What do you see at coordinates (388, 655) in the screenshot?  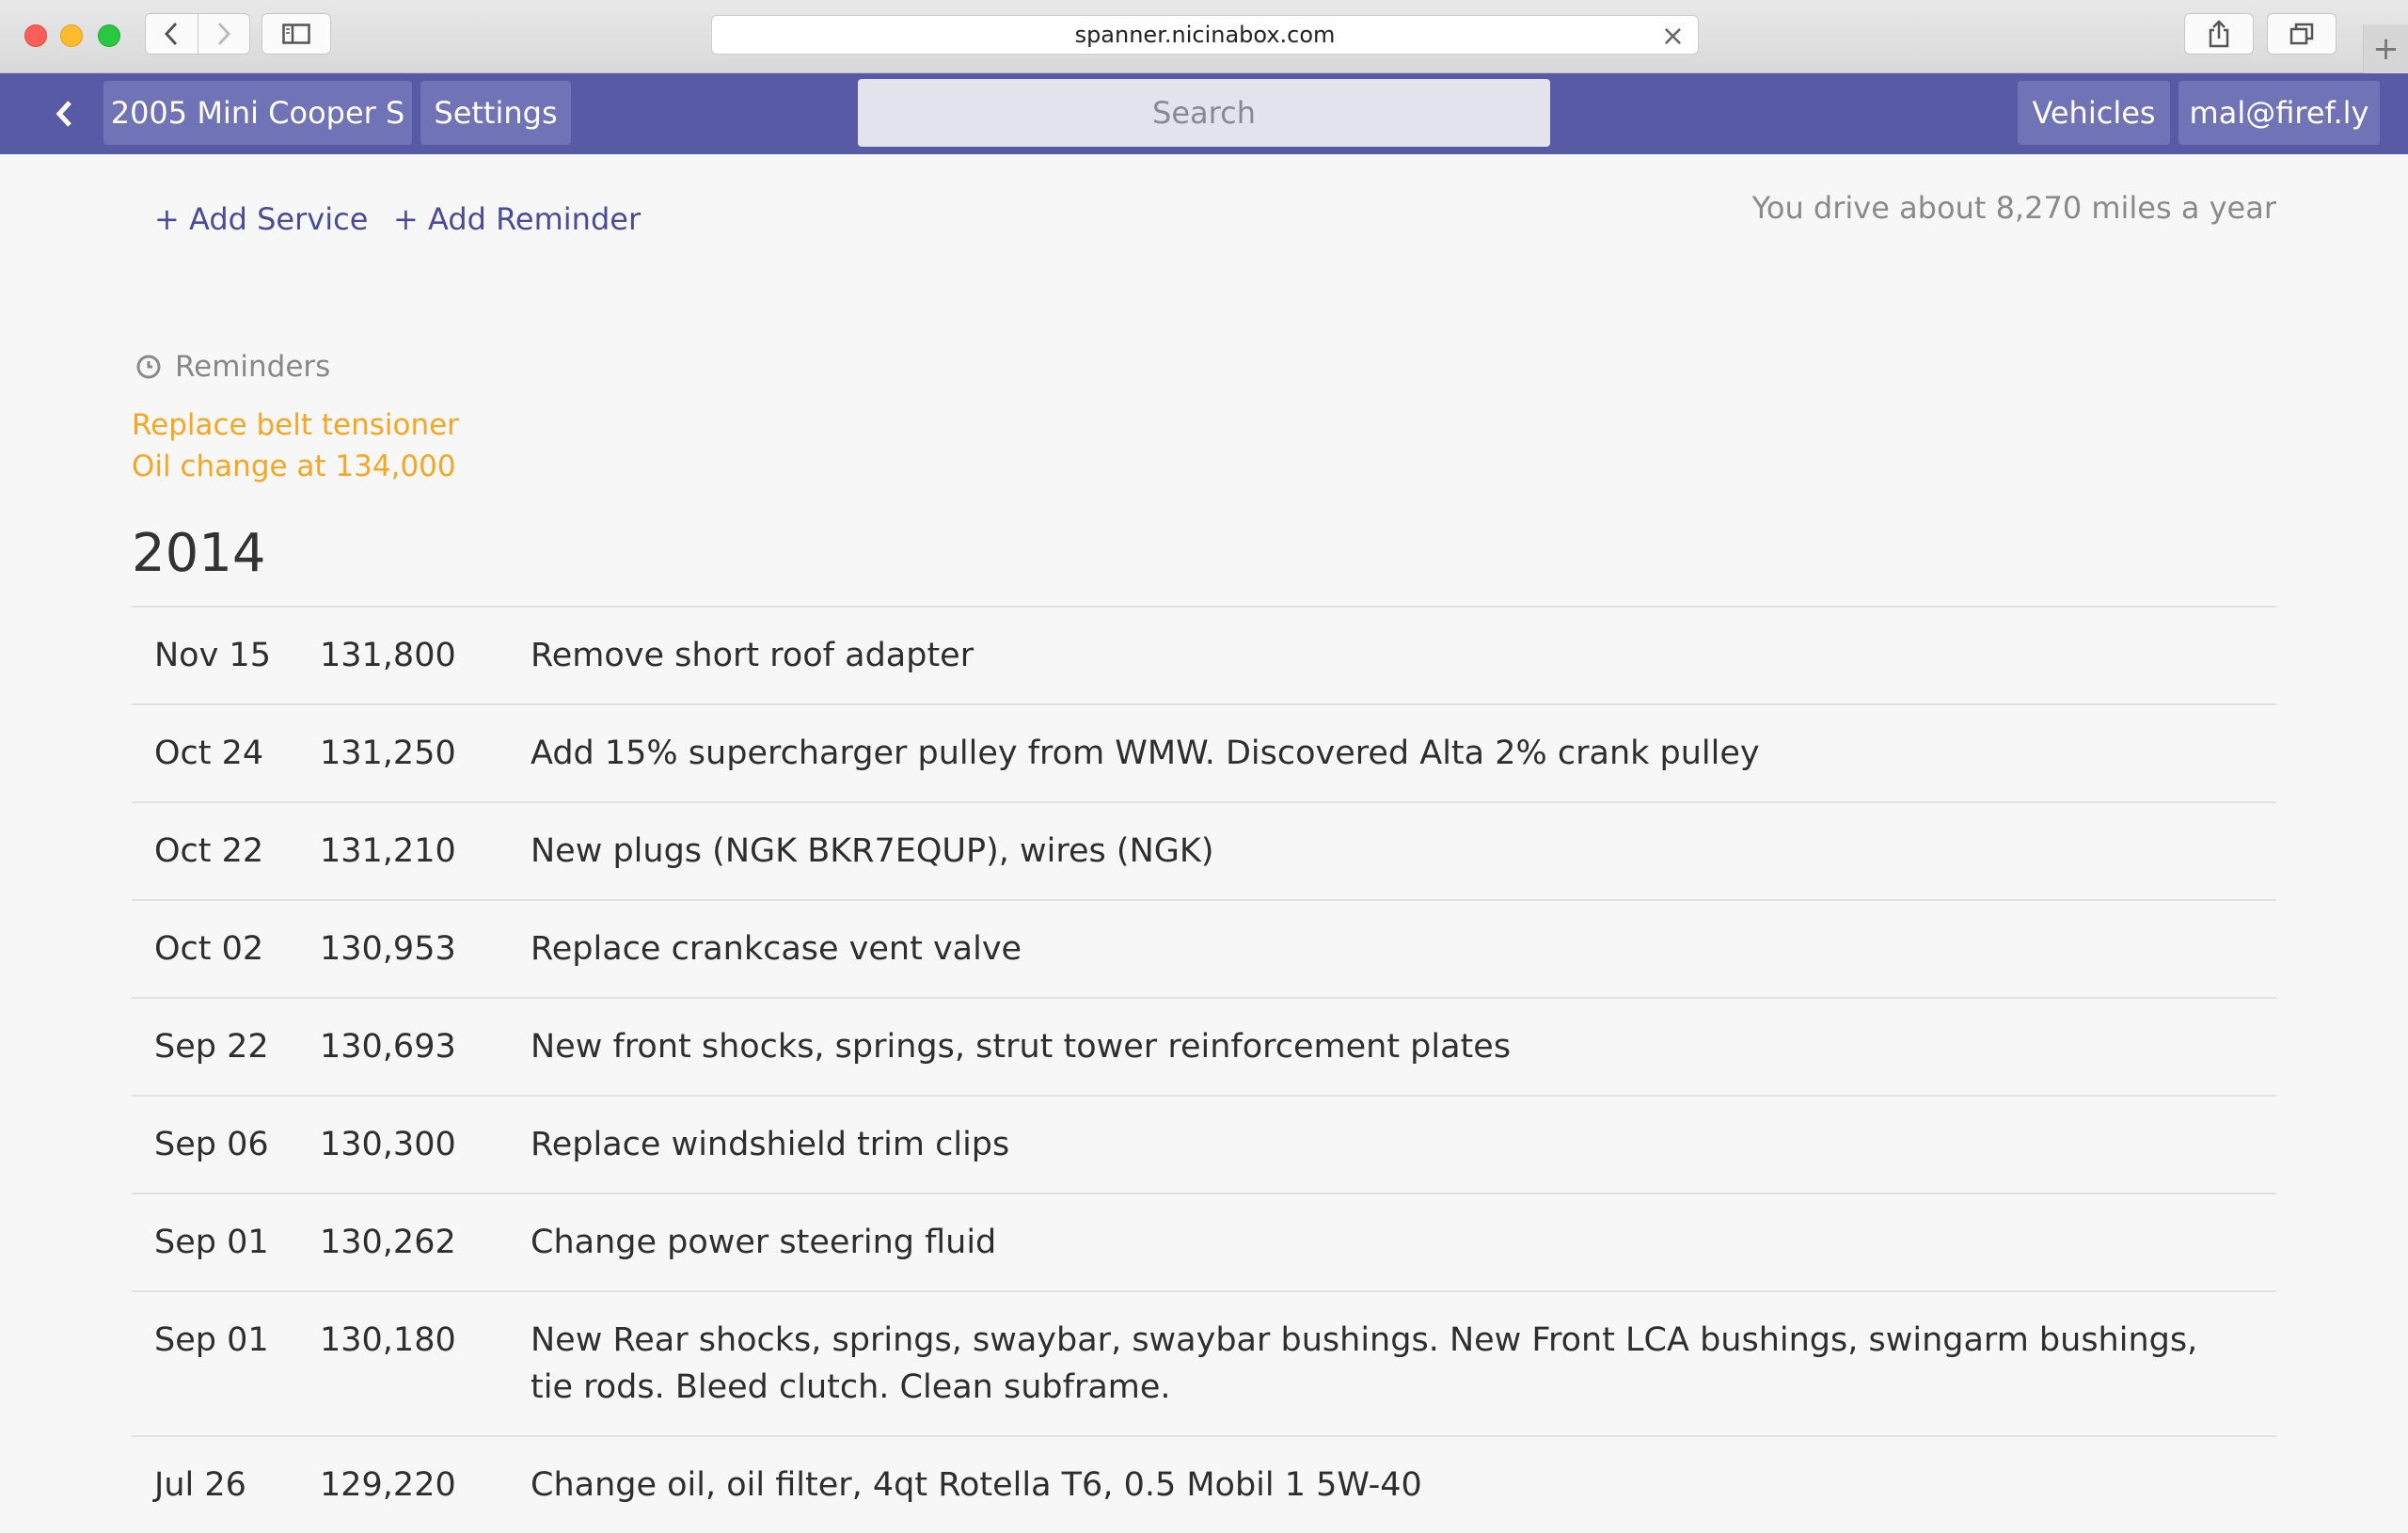 I see `service-mileage: 131,800` at bounding box center [388, 655].